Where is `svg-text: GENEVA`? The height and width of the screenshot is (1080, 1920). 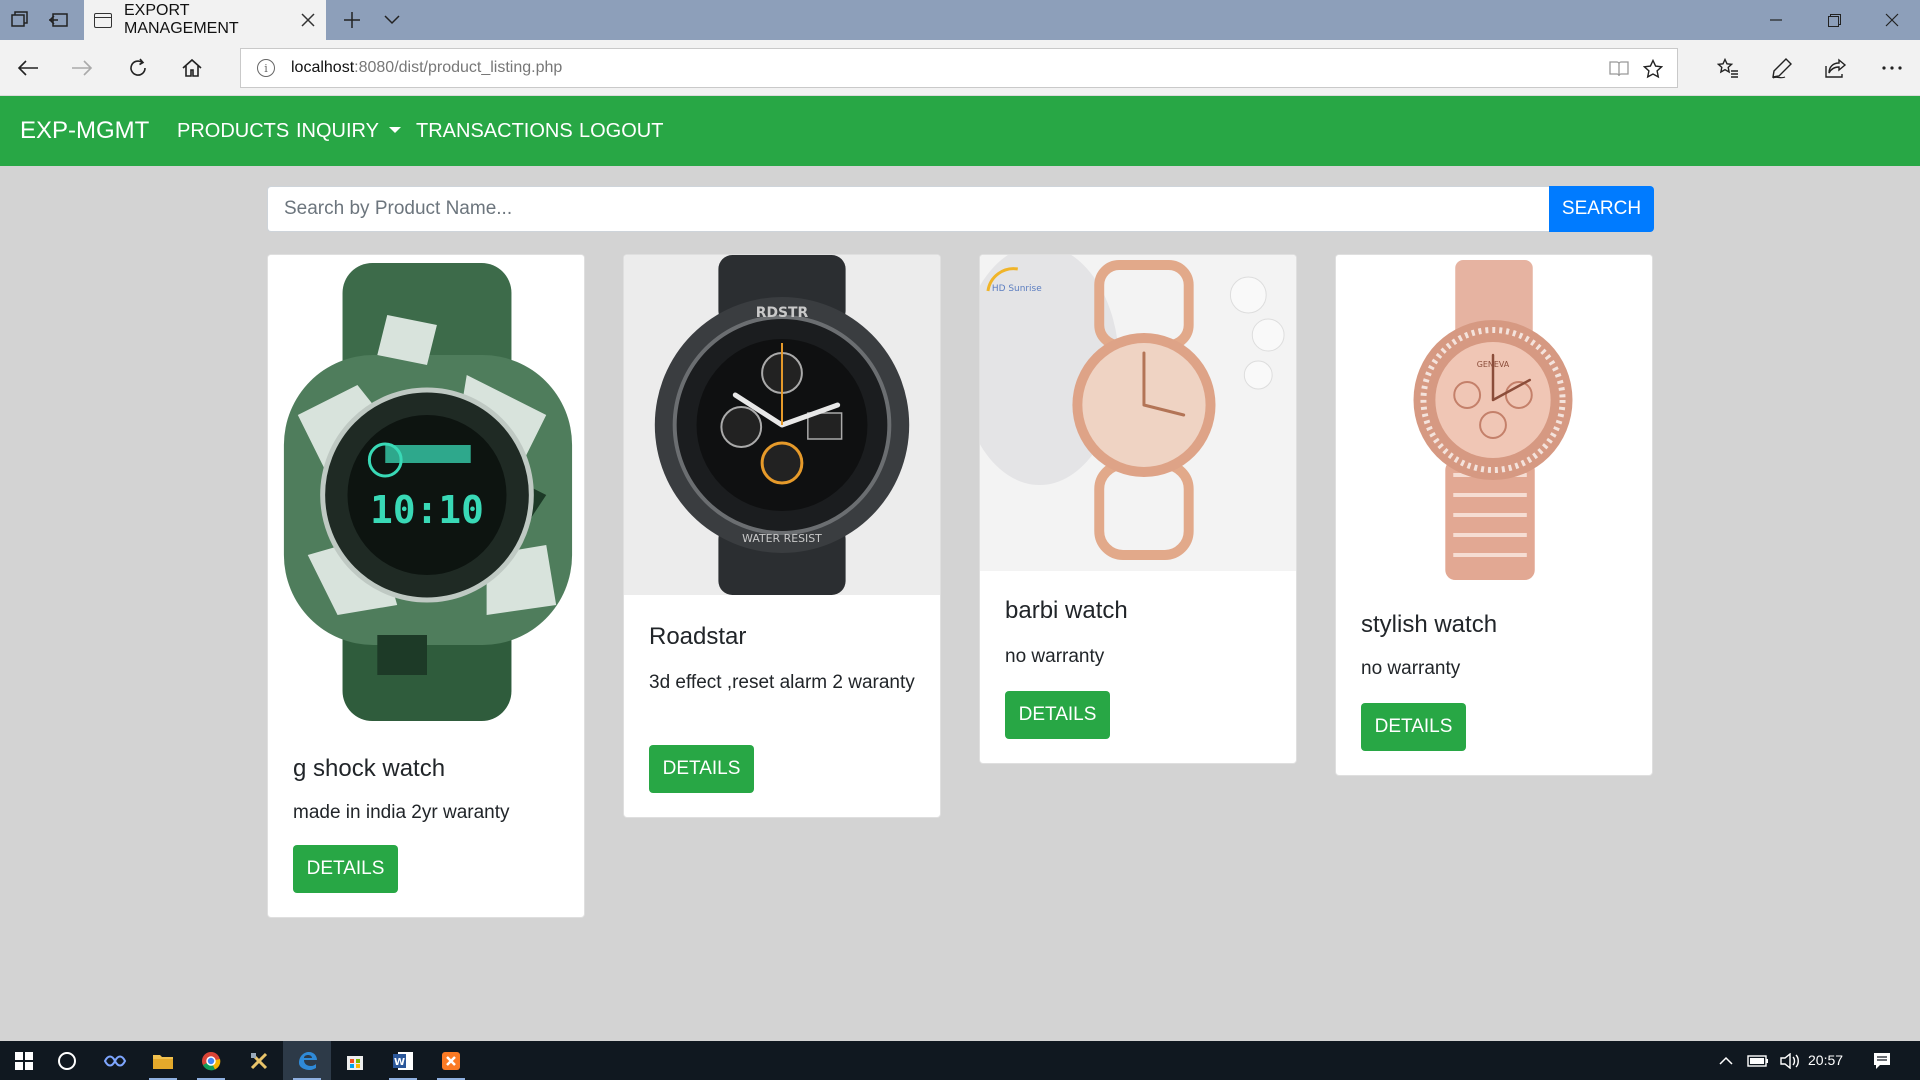
svg-text: GENEVA is located at coordinates (1493, 364).